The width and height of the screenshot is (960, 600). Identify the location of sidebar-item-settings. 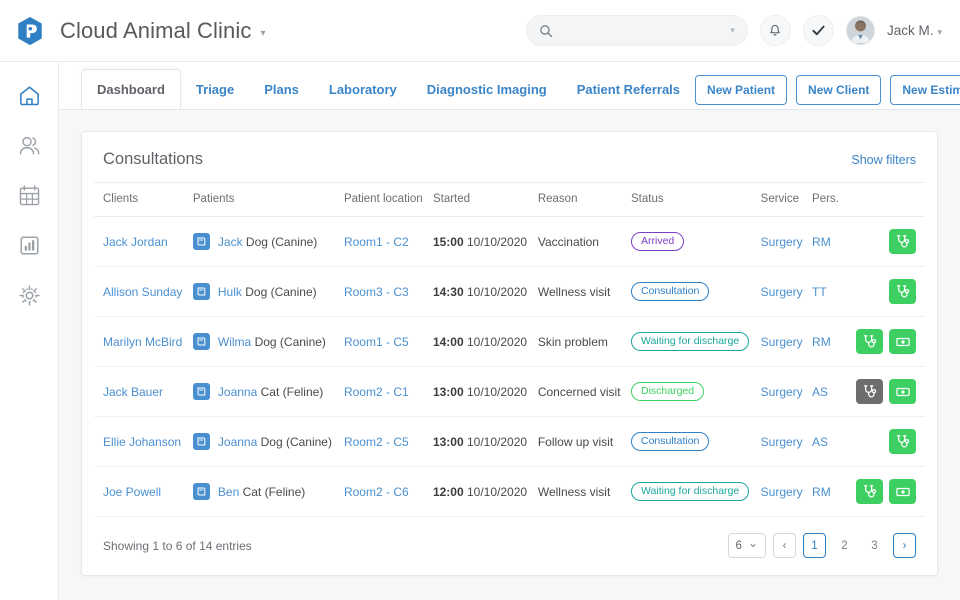
(29, 295).